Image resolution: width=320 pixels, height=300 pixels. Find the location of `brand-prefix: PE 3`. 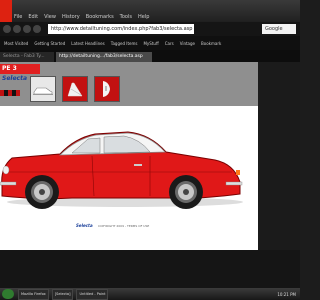

brand-prefix: PE 3 is located at coordinates (9, 68).